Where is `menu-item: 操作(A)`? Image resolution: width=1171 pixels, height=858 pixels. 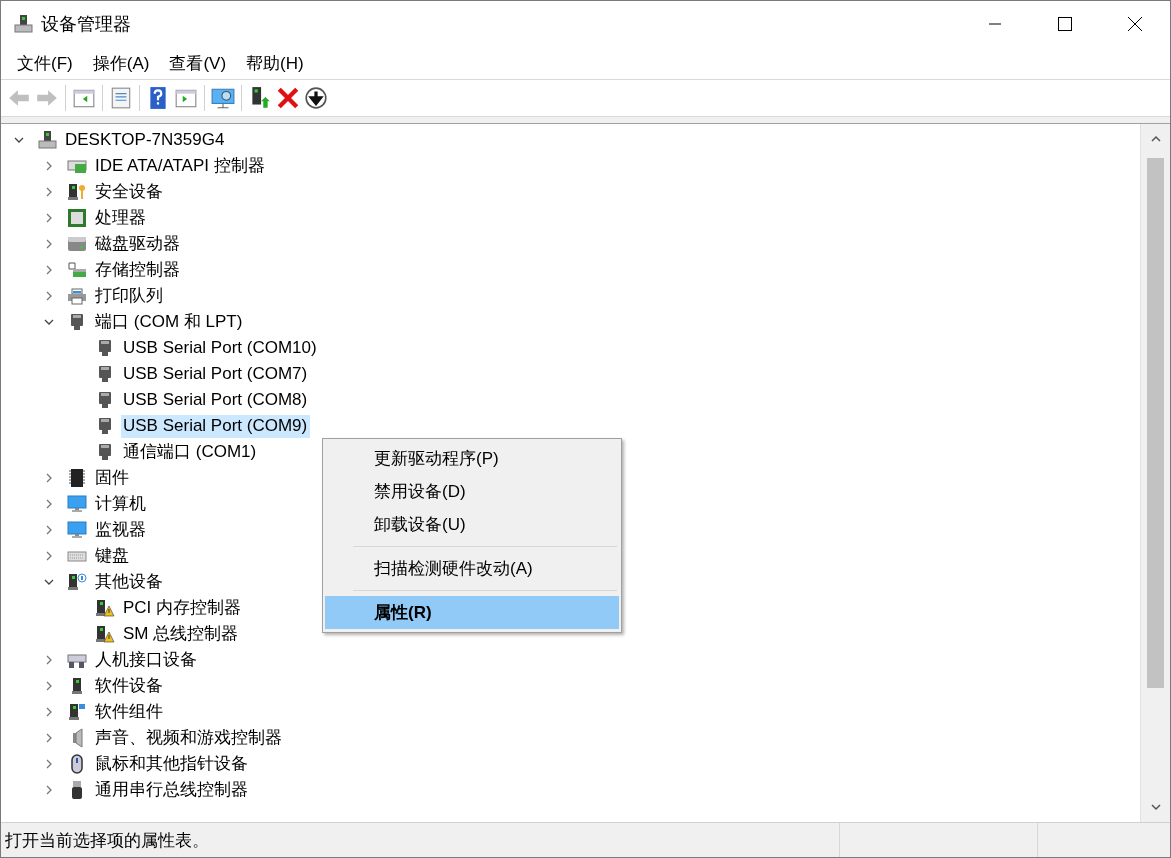 menu-item: 操作(A) is located at coordinates (121, 63).